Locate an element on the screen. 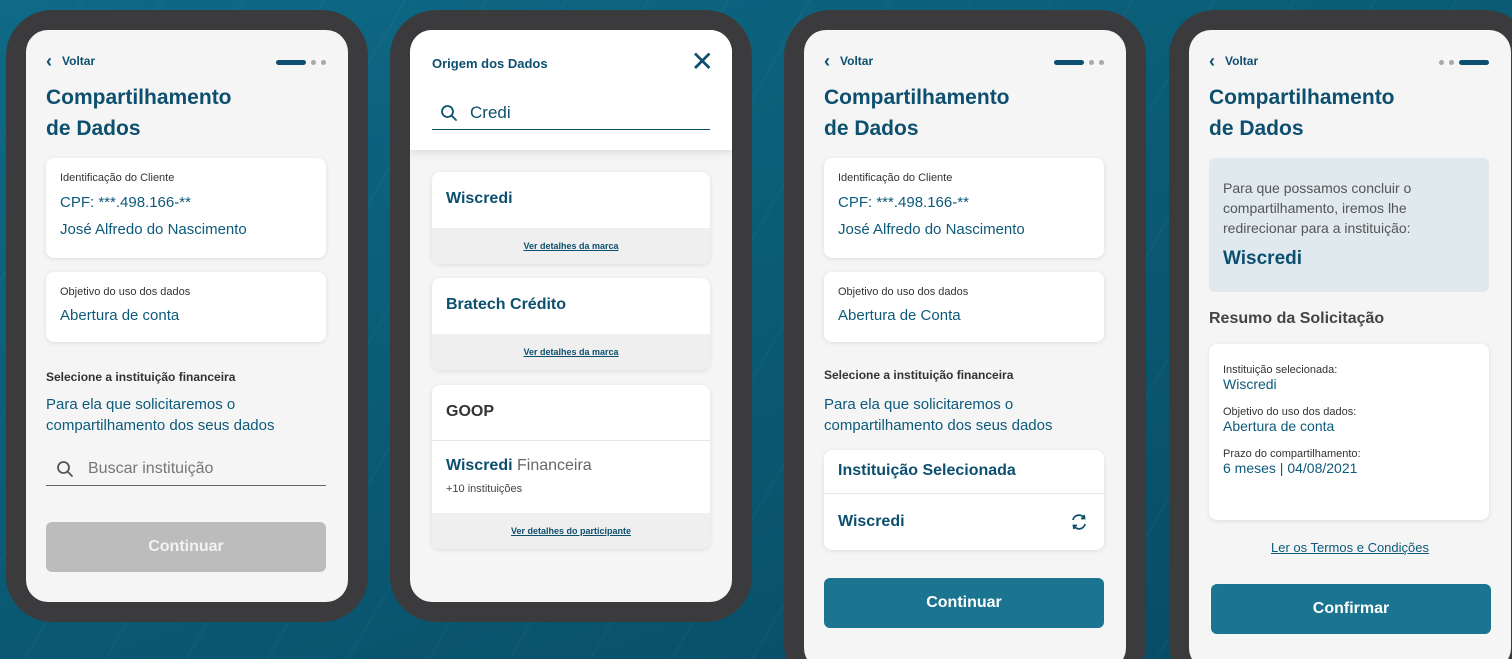 This screenshot has height=659, width=1512. result-card-bratech: Bratech Crédito Ver detalhes da marca is located at coordinates (571, 324).